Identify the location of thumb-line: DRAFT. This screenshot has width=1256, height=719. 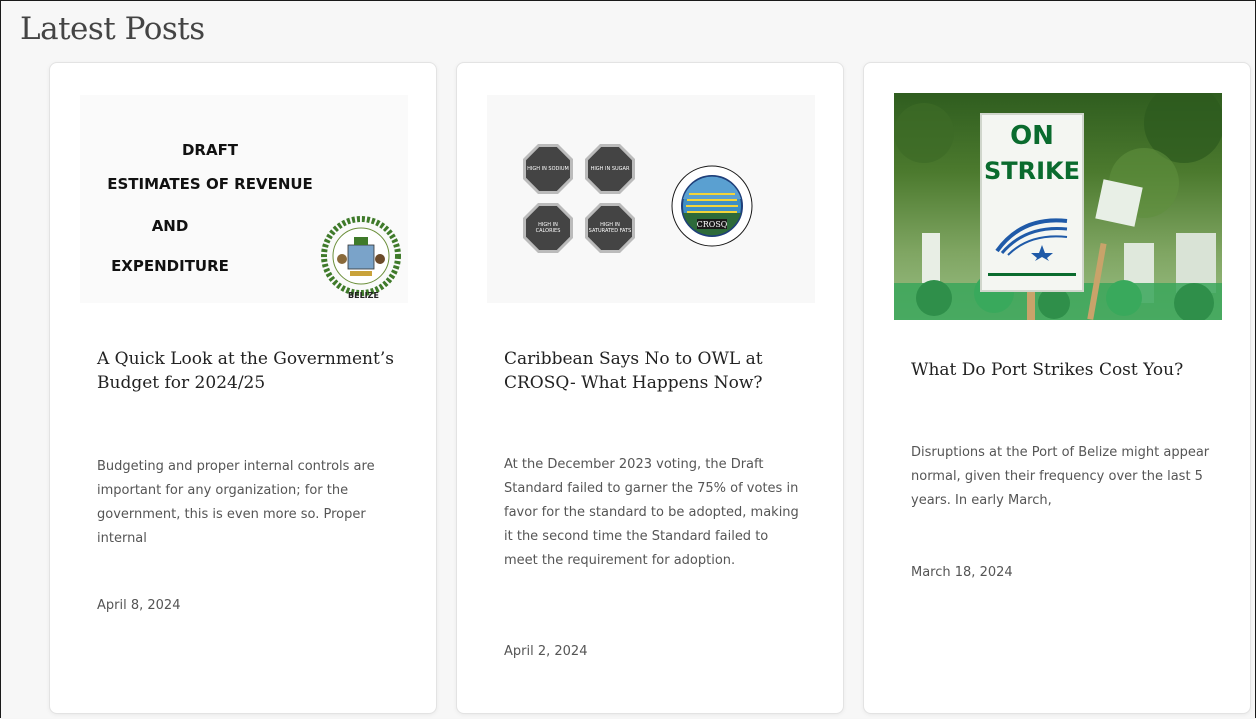
(210, 150).